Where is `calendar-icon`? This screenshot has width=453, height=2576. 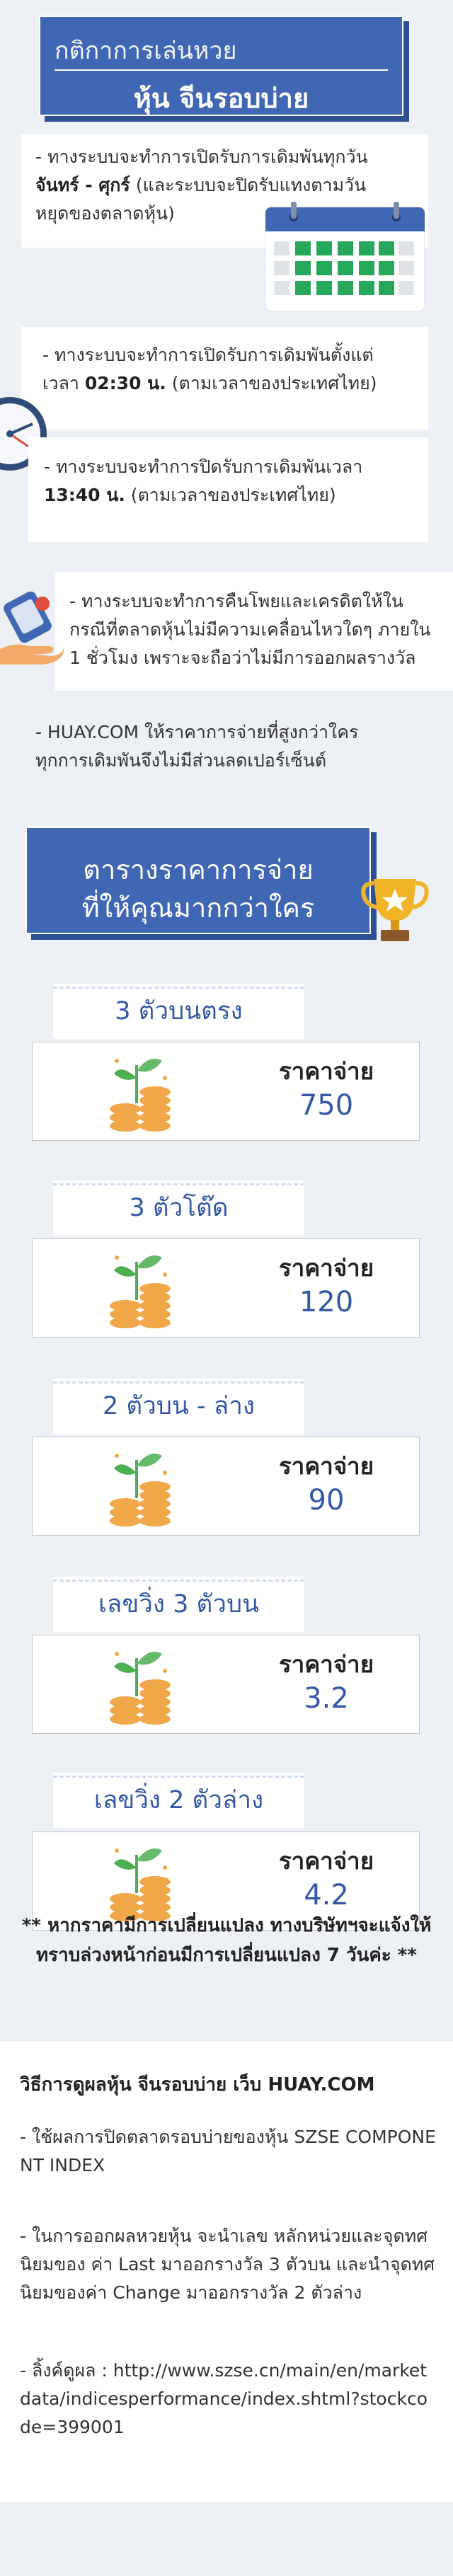 calendar-icon is located at coordinates (345, 256).